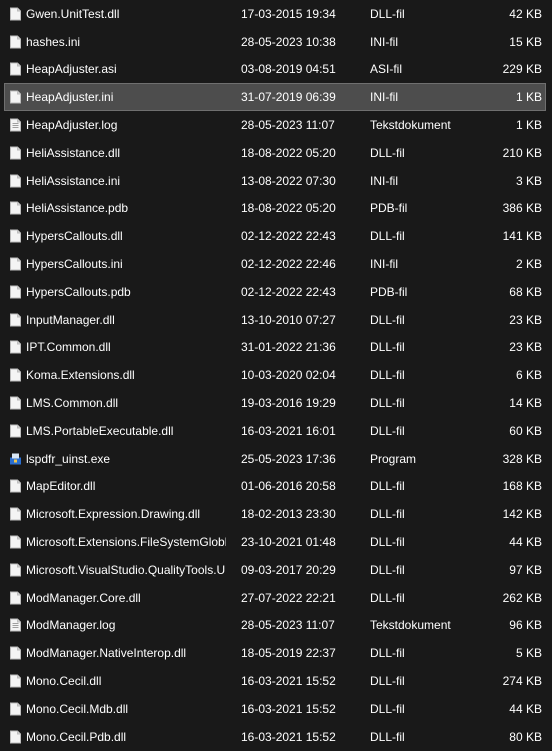  What do you see at coordinates (528, 125) in the screenshot?
I see `file-size: 1 KB` at bounding box center [528, 125].